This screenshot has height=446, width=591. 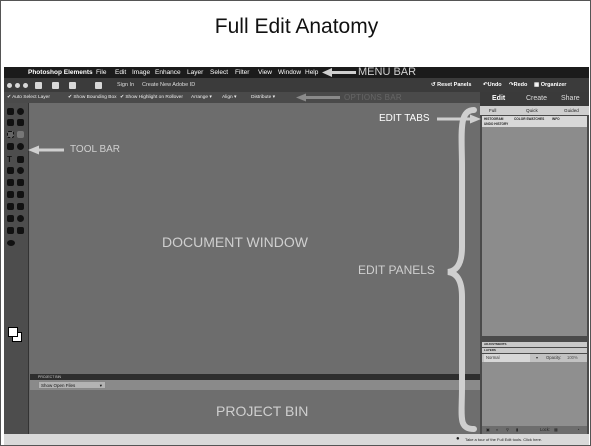 I want to click on new-layer-icon: ▣, so click(x=488, y=430).